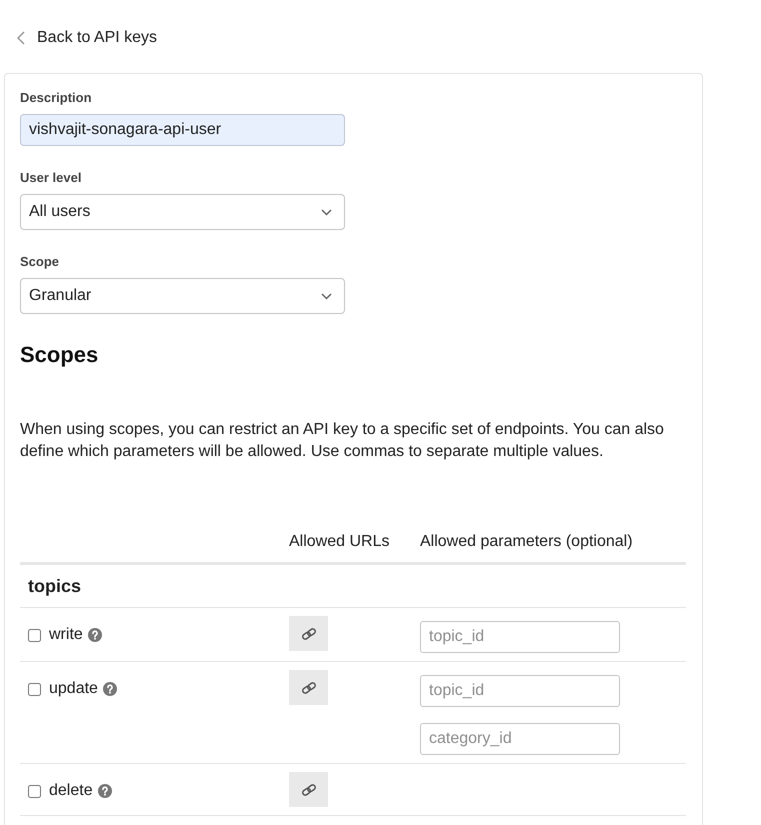 The width and height of the screenshot is (761, 825). Describe the element at coordinates (182, 130) in the screenshot. I see `text-input-field: vishvajit-sonagara-api-user` at that location.